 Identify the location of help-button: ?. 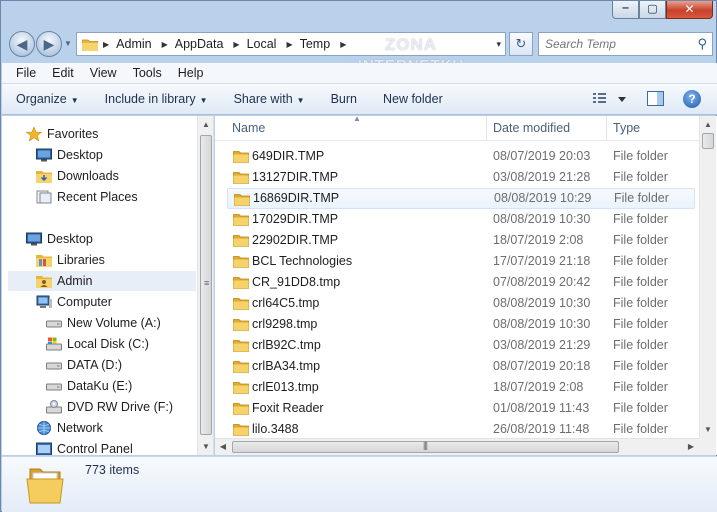
(692, 99).